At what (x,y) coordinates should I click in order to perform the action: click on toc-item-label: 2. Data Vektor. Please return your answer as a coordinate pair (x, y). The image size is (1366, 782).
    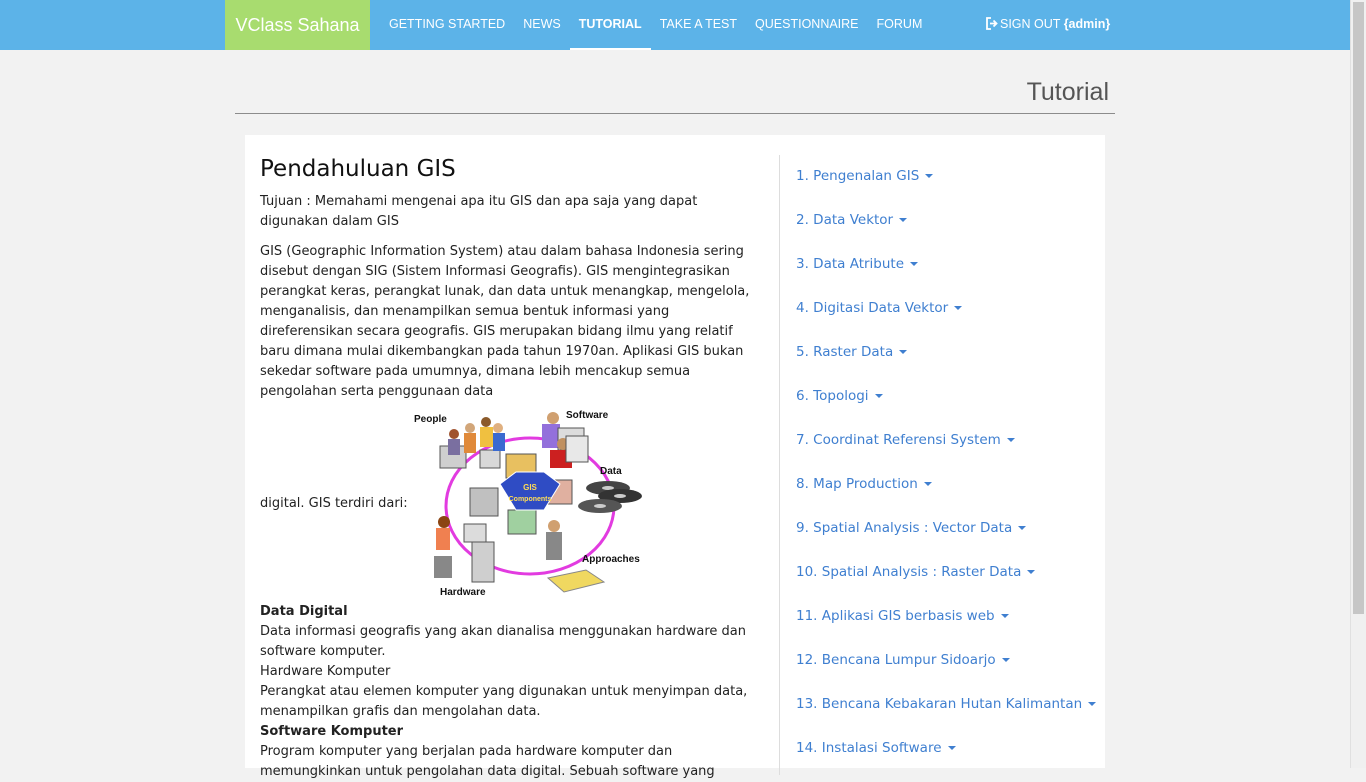
    Looking at the image, I should click on (845, 220).